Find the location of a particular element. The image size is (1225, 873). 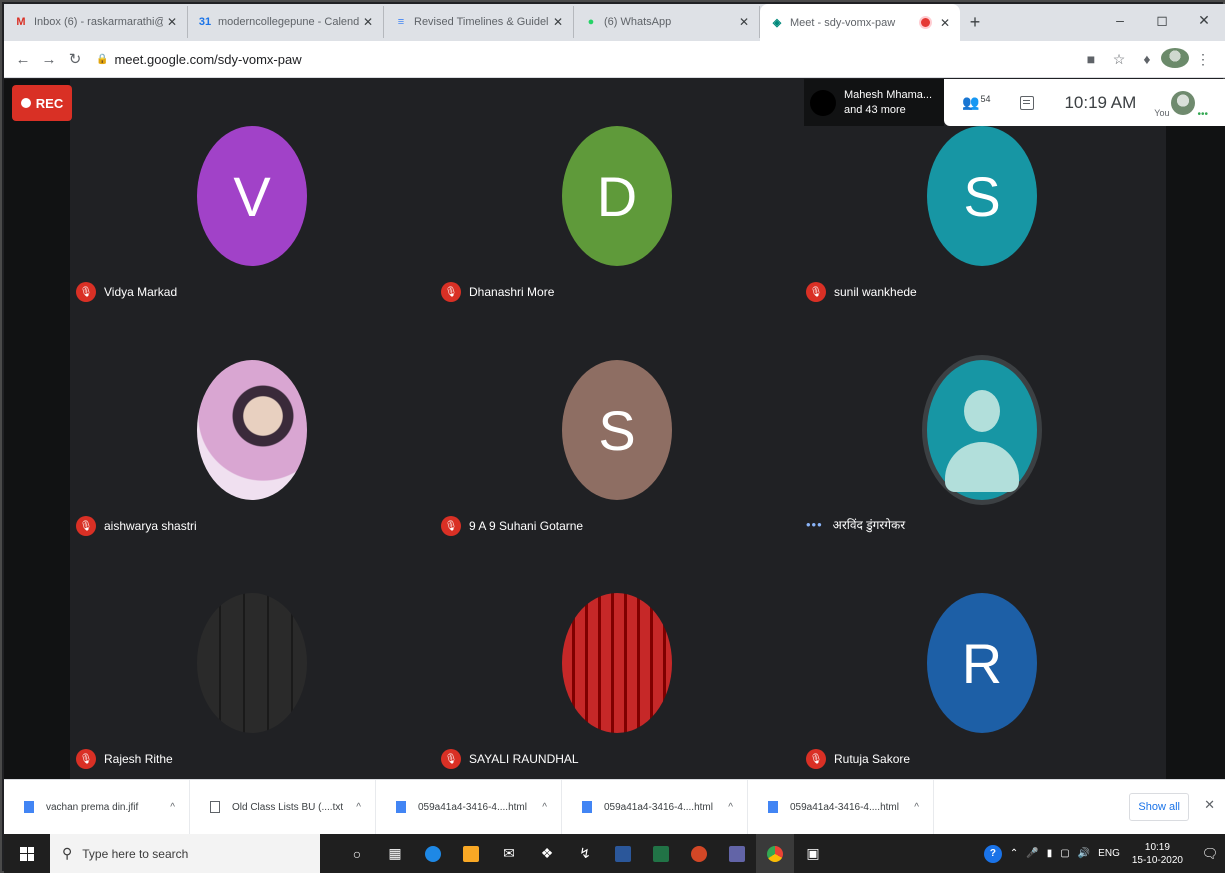

participant-avatar: D is located at coordinates (617, 196).